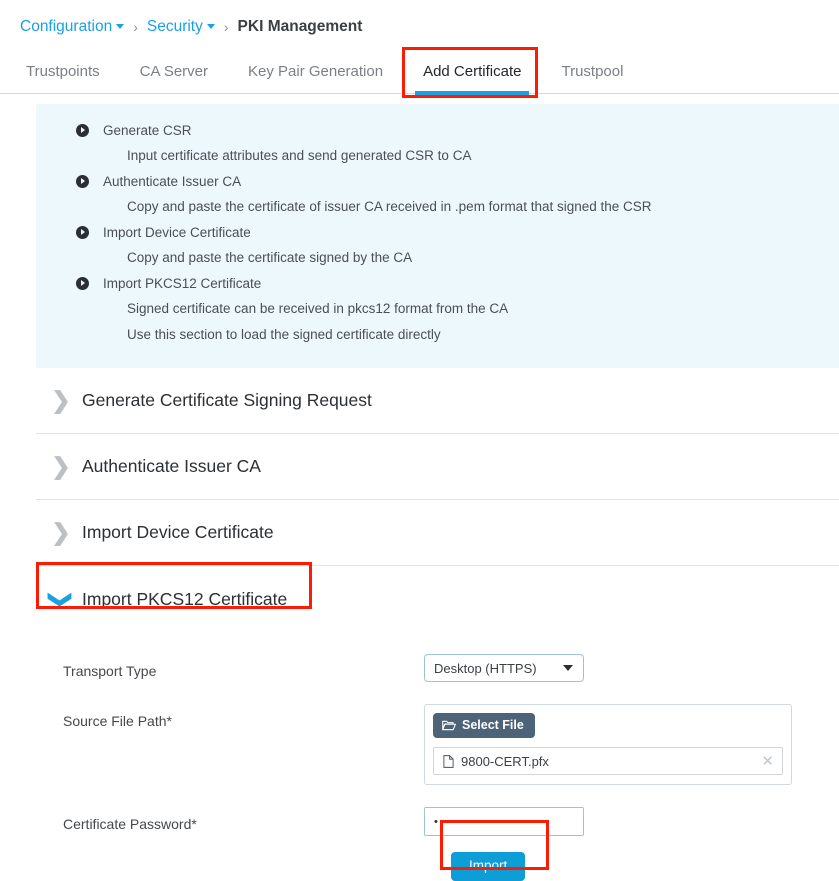 This screenshot has height=881, width=839. Describe the element at coordinates (504, 821) in the screenshot. I see `certificate-password-input: ••••••••` at that location.